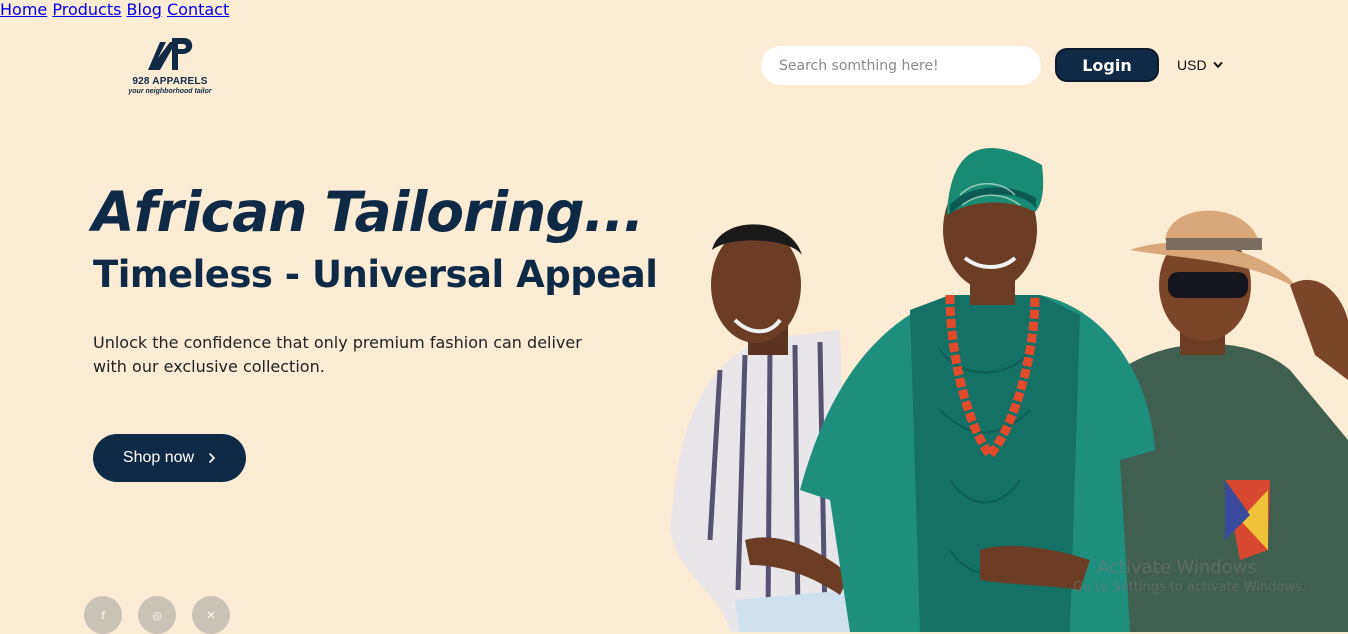 The height and width of the screenshot is (634, 1348). What do you see at coordinates (1189, 587) in the screenshot?
I see `watermark-subtitle: Go to Settings to activate Windows.` at bounding box center [1189, 587].